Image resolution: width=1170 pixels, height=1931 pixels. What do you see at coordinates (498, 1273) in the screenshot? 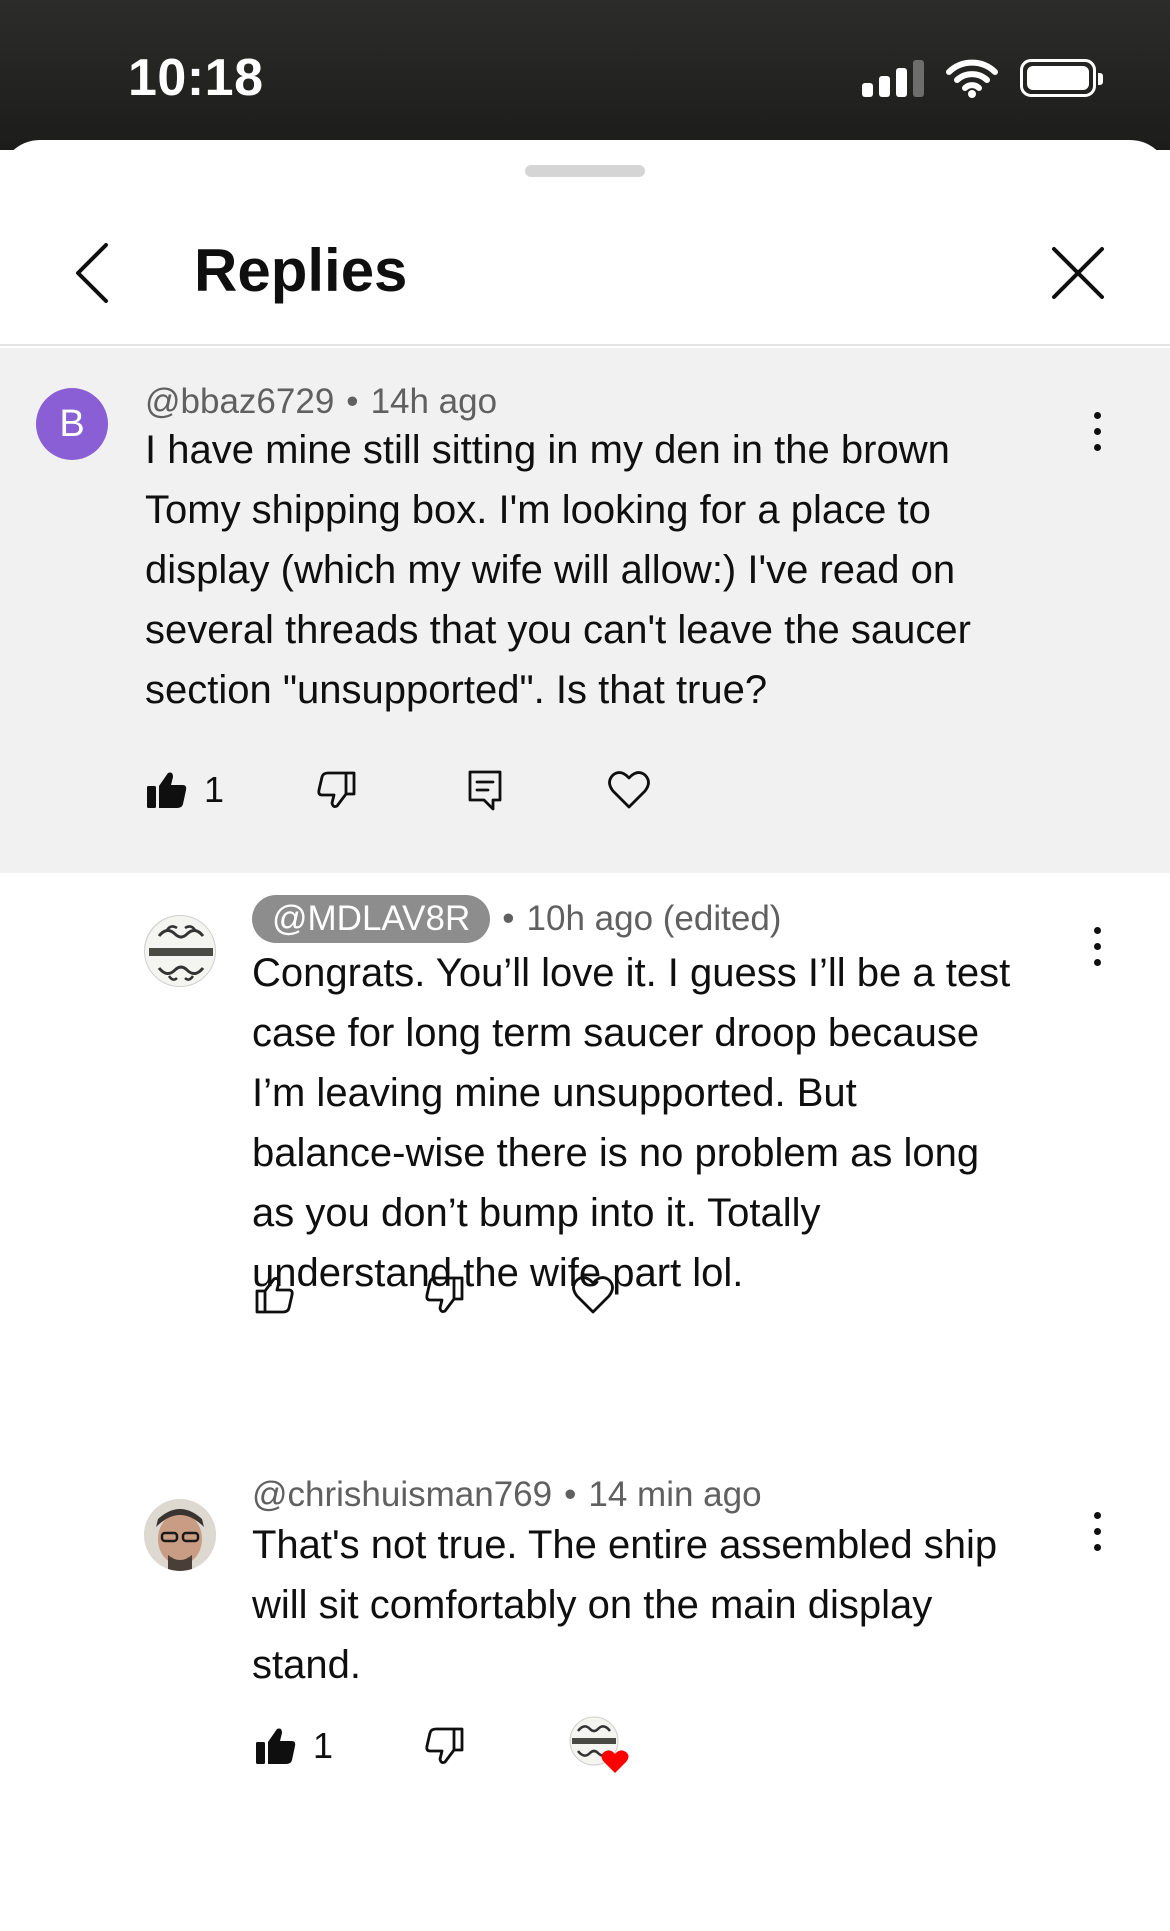
I see `comment-line: understand the wife part lol.` at bounding box center [498, 1273].